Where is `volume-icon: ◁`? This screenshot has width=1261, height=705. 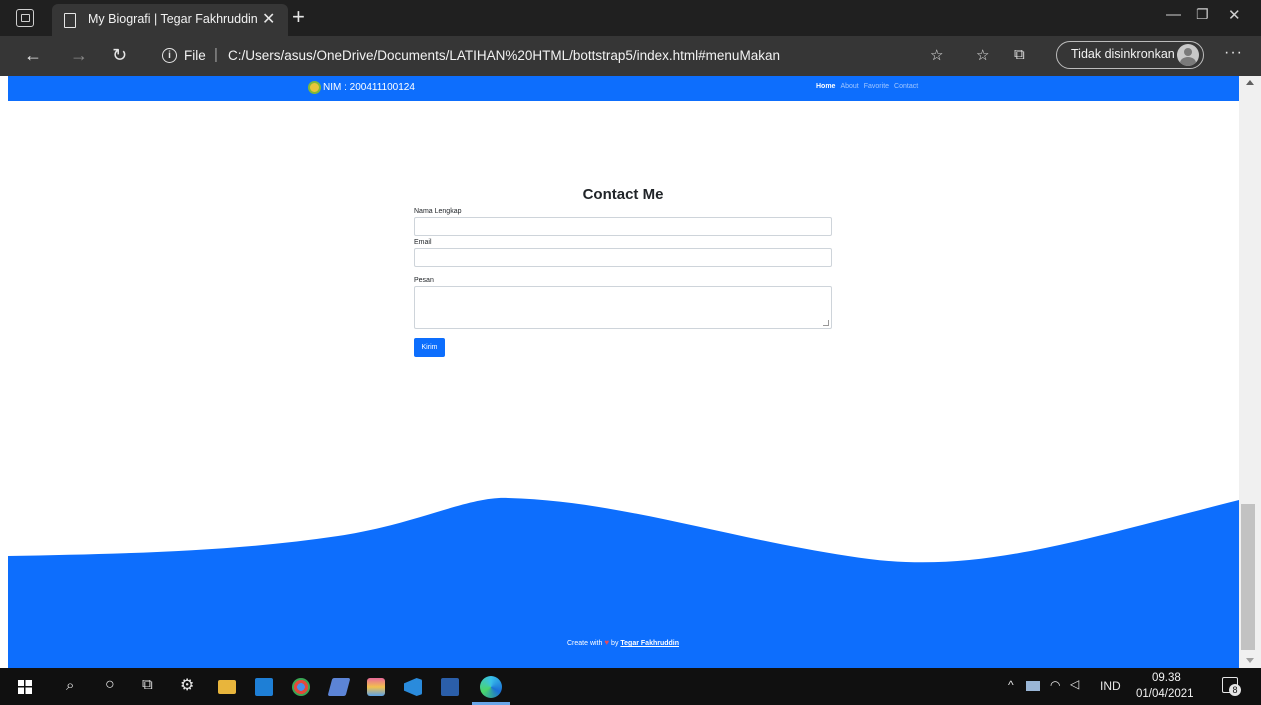 volume-icon: ◁ is located at coordinates (1074, 684).